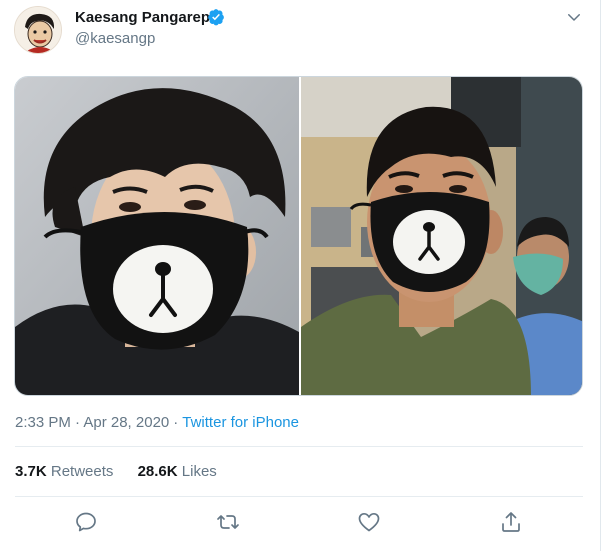 The height and width of the screenshot is (551, 601). Describe the element at coordinates (240, 422) in the screenshot. I see `source-link: Twitter for iPhone` at that location.